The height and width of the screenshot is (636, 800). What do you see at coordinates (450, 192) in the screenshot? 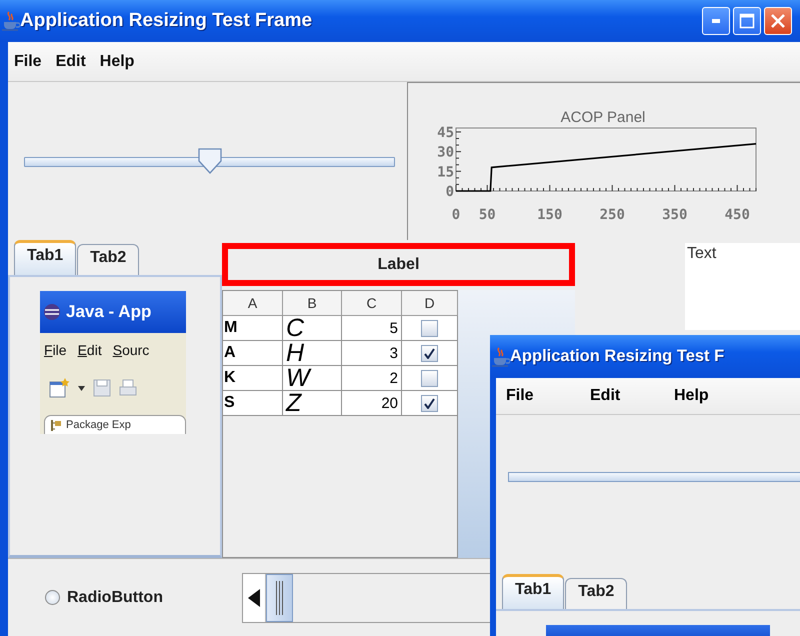
I see `y-tick-label: 0` at bounding box center [450, 192].